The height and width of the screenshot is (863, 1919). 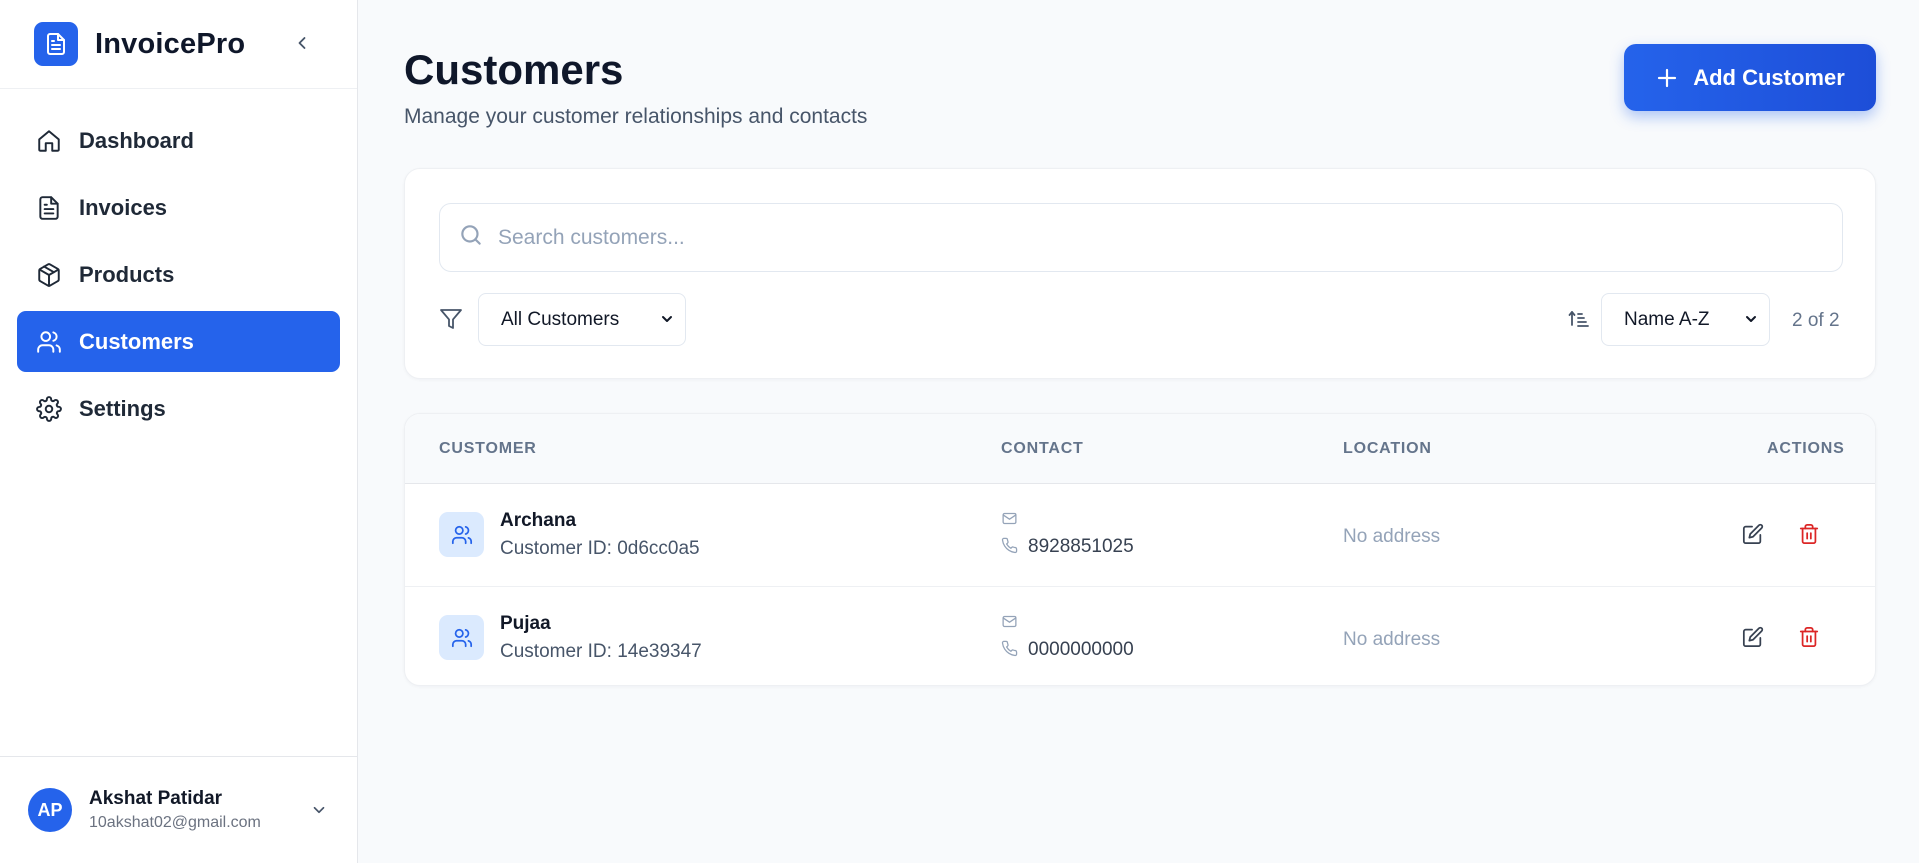 I want to click on user-info: Akshat Patidar 10akshat02@gmail.com, so click(x=175, y=810).